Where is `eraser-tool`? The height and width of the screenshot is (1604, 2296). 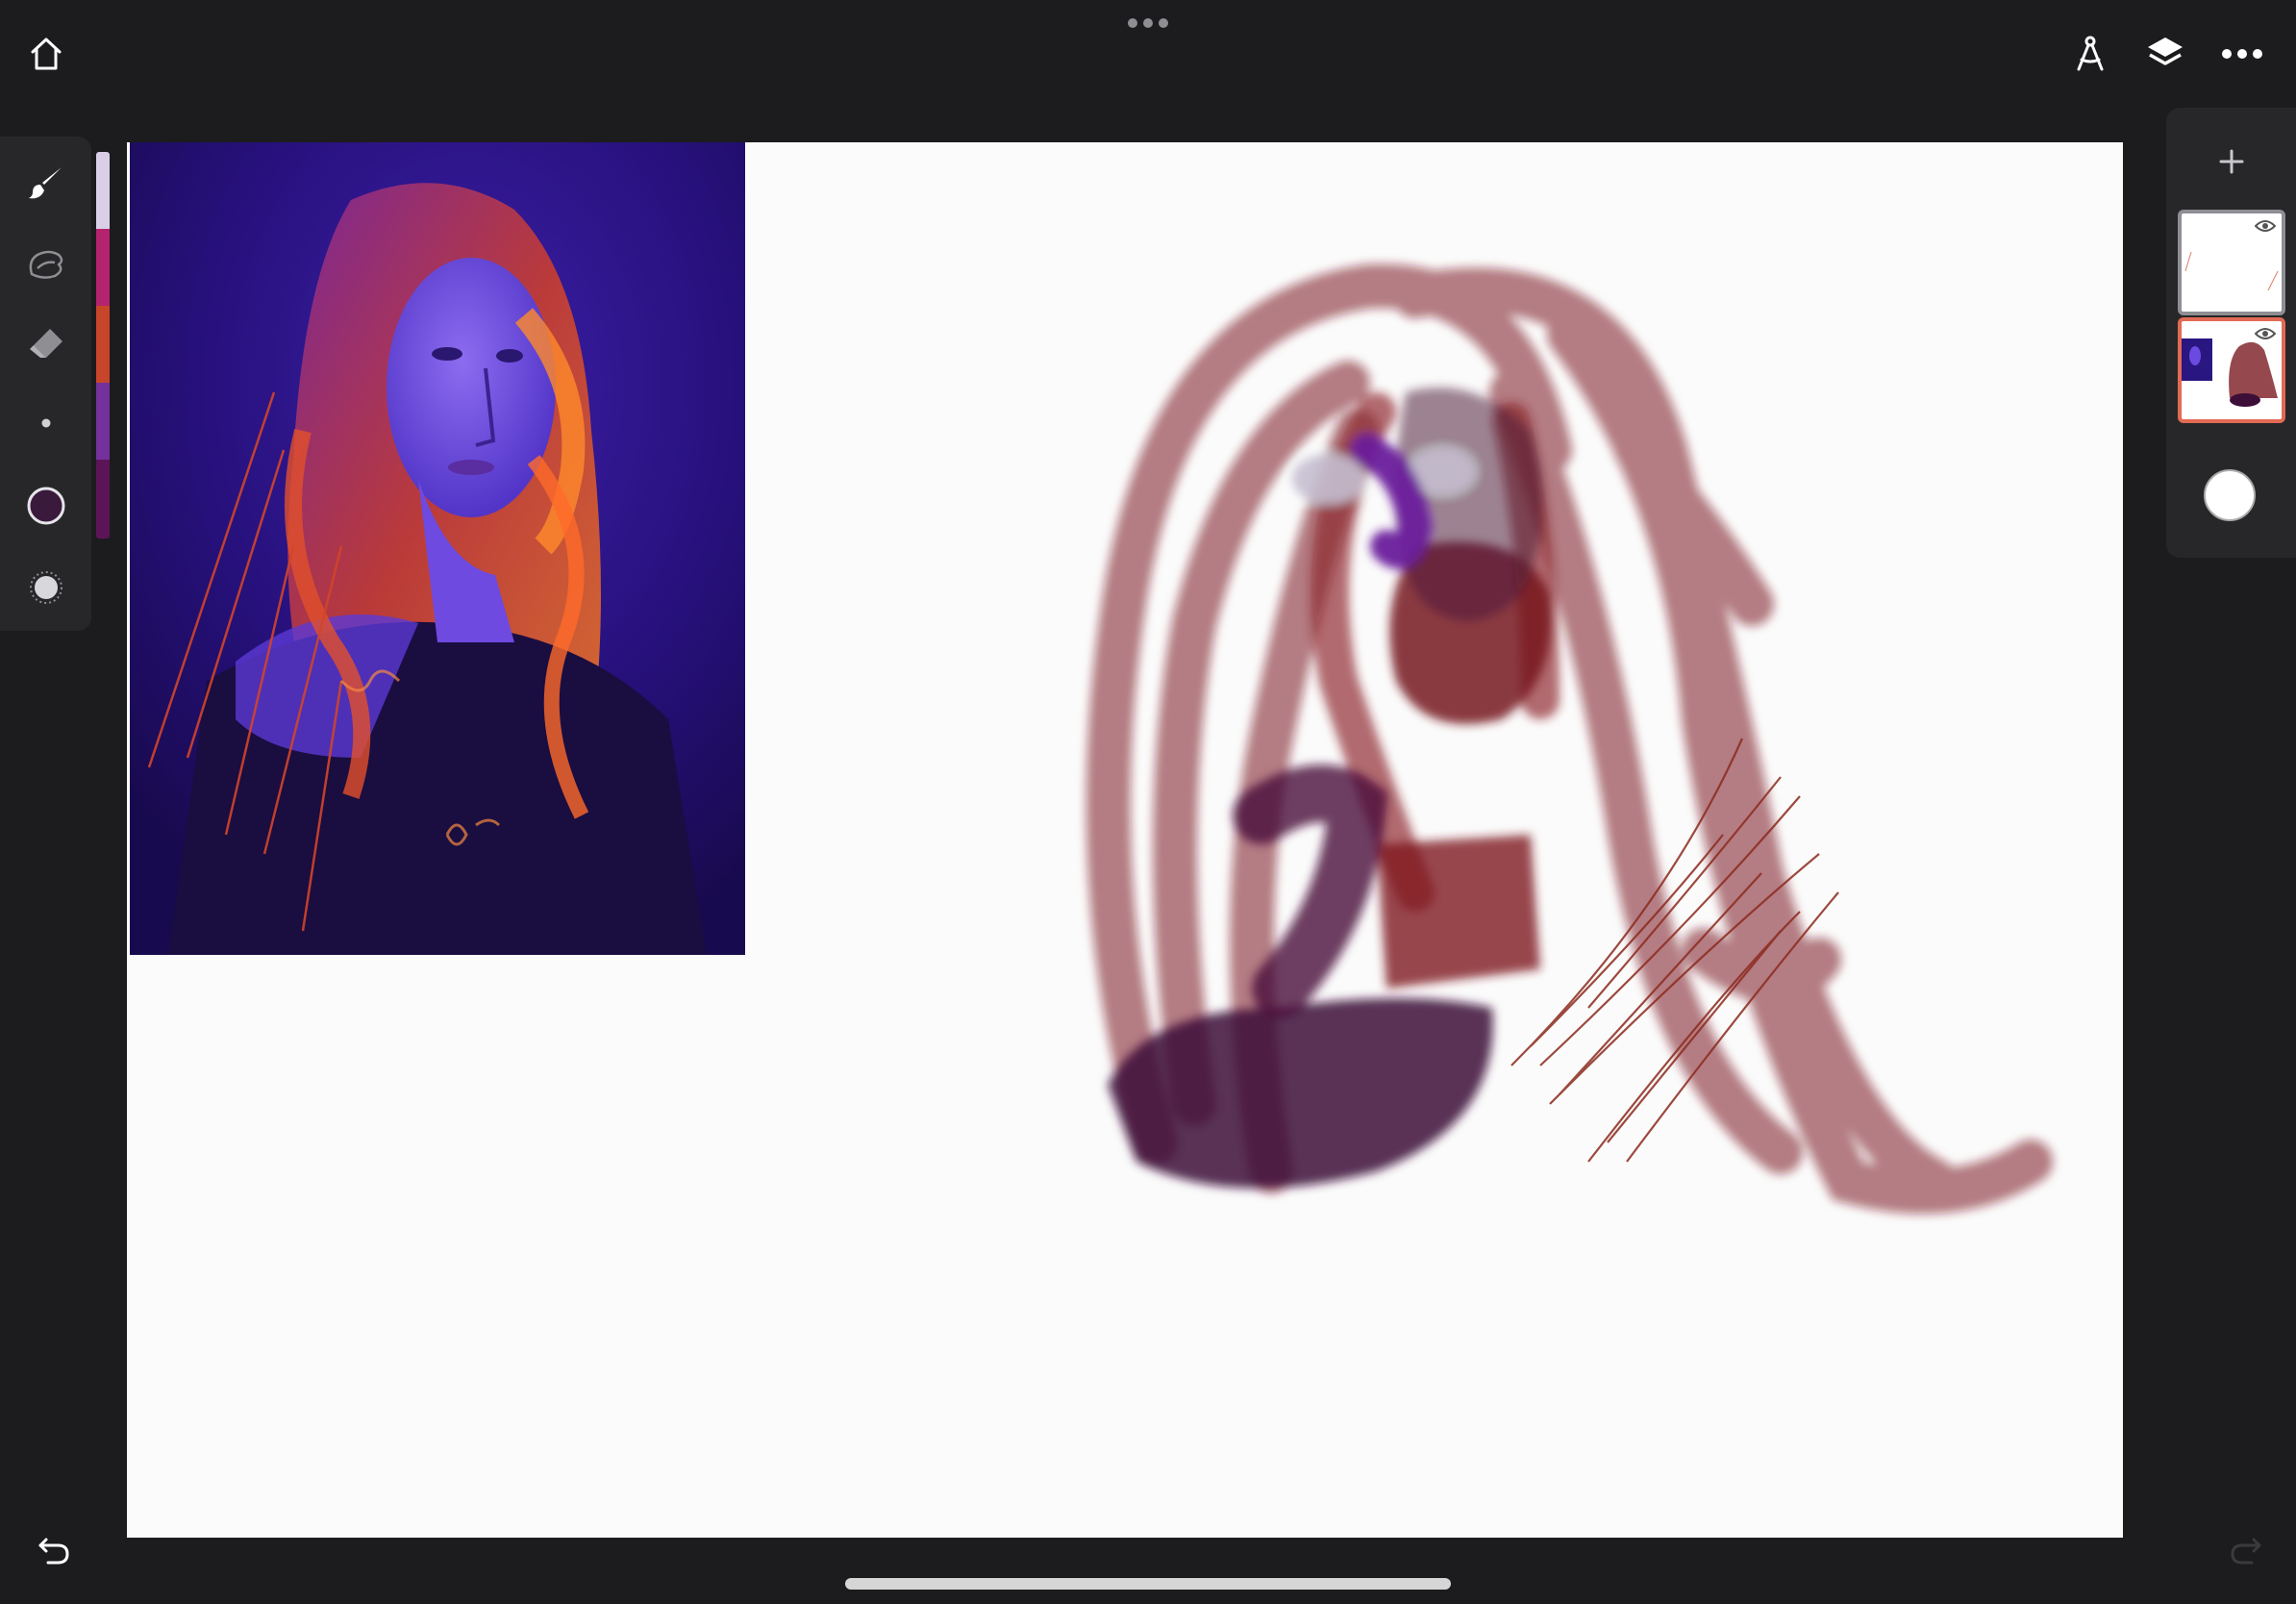
eraser-tool is located at coordinates (46, 344).